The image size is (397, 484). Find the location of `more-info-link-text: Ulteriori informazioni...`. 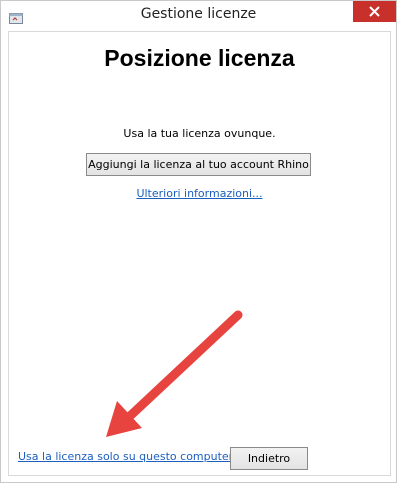

more-info-link-text: Ulteriori informazioni... is located at coordinates (199, 193).